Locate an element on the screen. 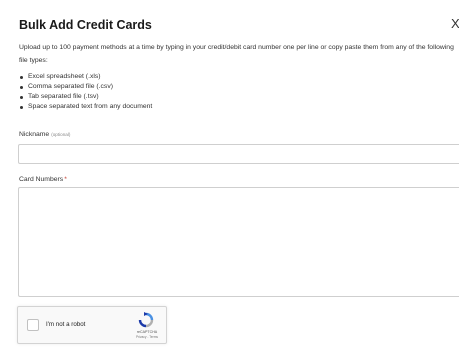 The image size is (459, 349). nickname-label: Nickname (optional) is located at coordinates (44, 134).